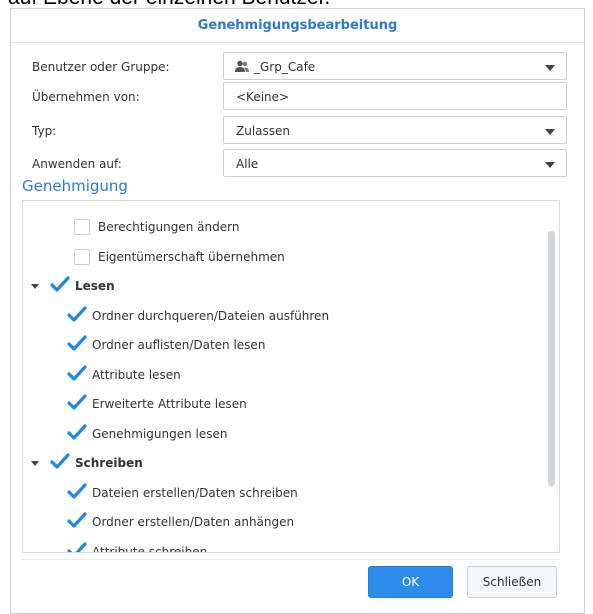  Describe the element at coordinates (283, 434) in the screenshot. I see `permission-item: Genehmigungen lesen` at that location.